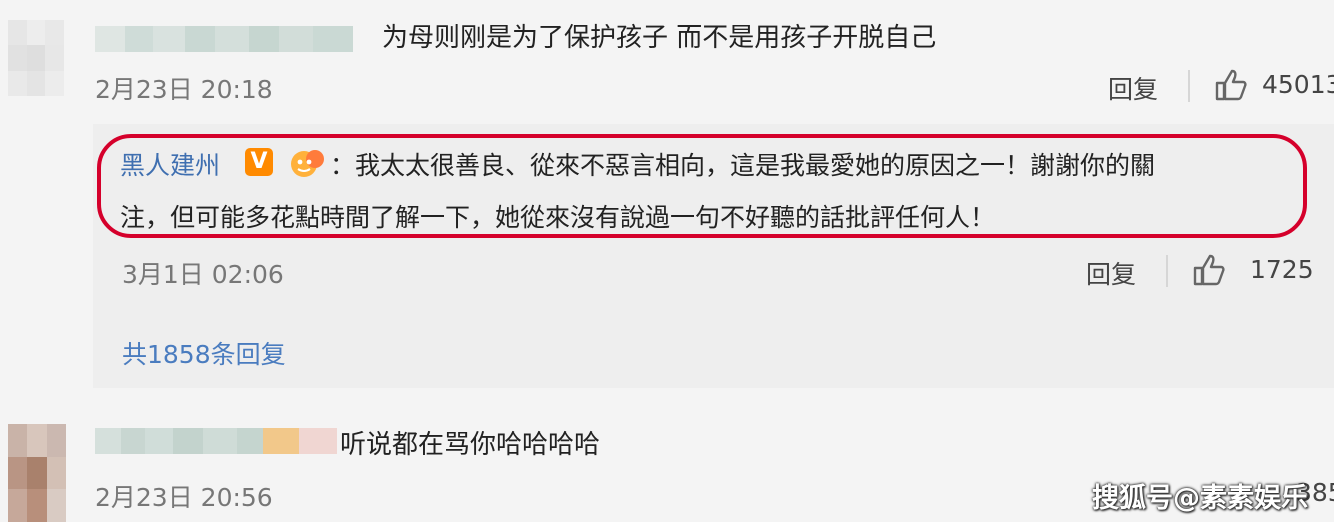  I want to click on reply-time: 3月1日 02:06, so click(203, 274).